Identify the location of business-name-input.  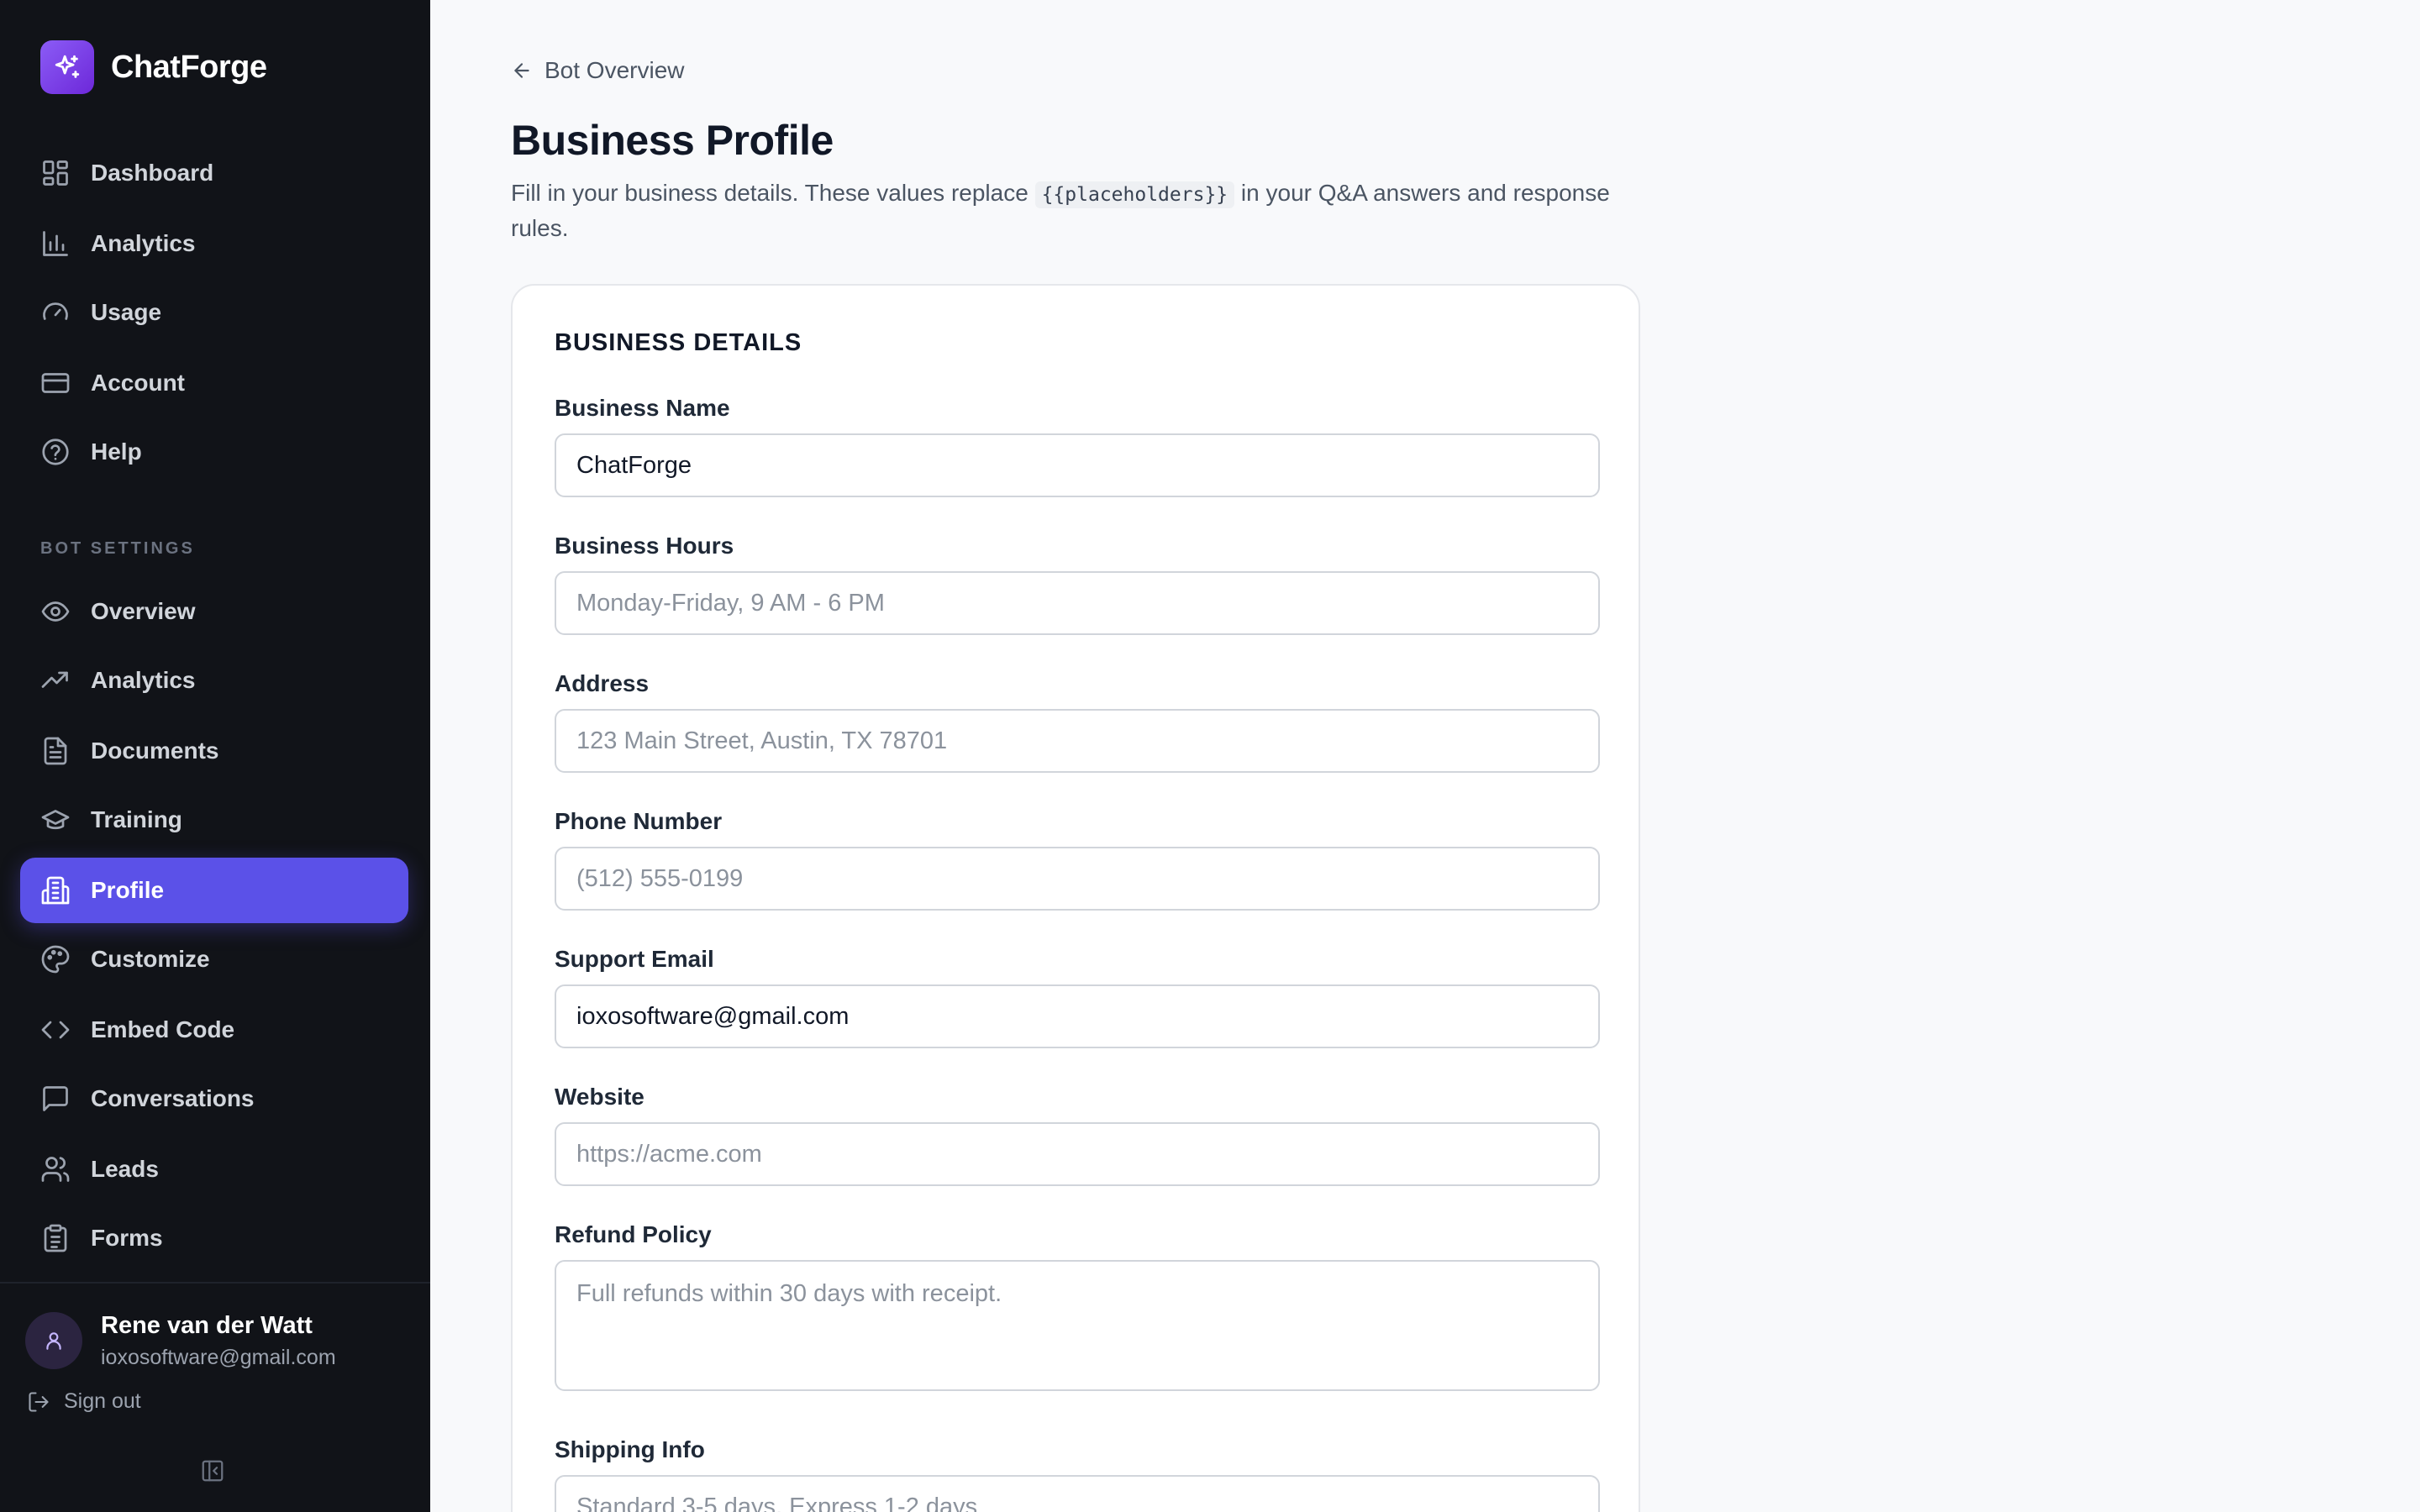
(1077, 465).